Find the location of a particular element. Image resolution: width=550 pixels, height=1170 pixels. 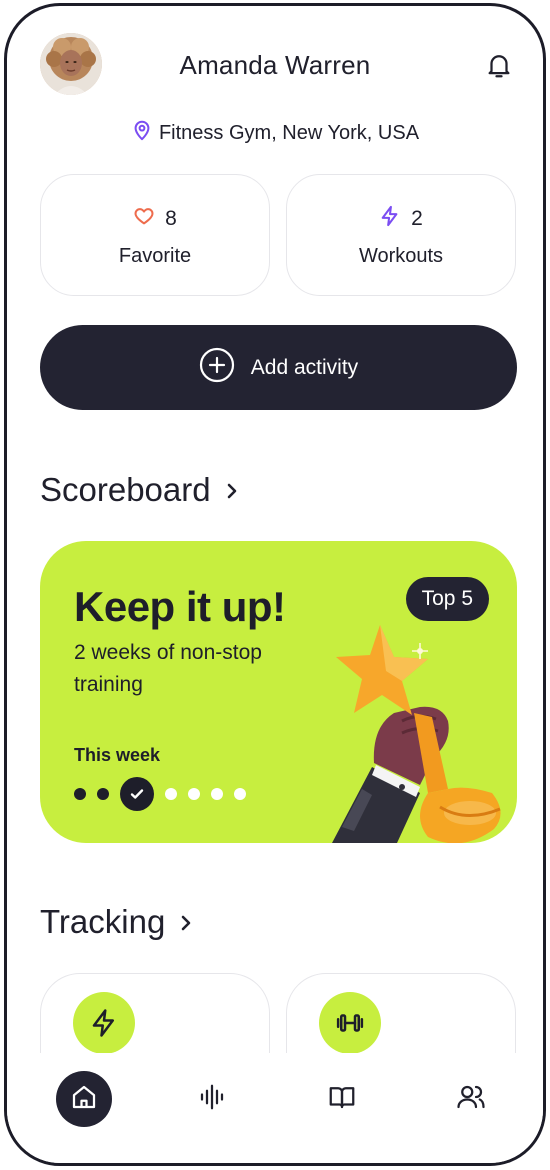

workouts-count: 2 is located at coordinates (417, 218).